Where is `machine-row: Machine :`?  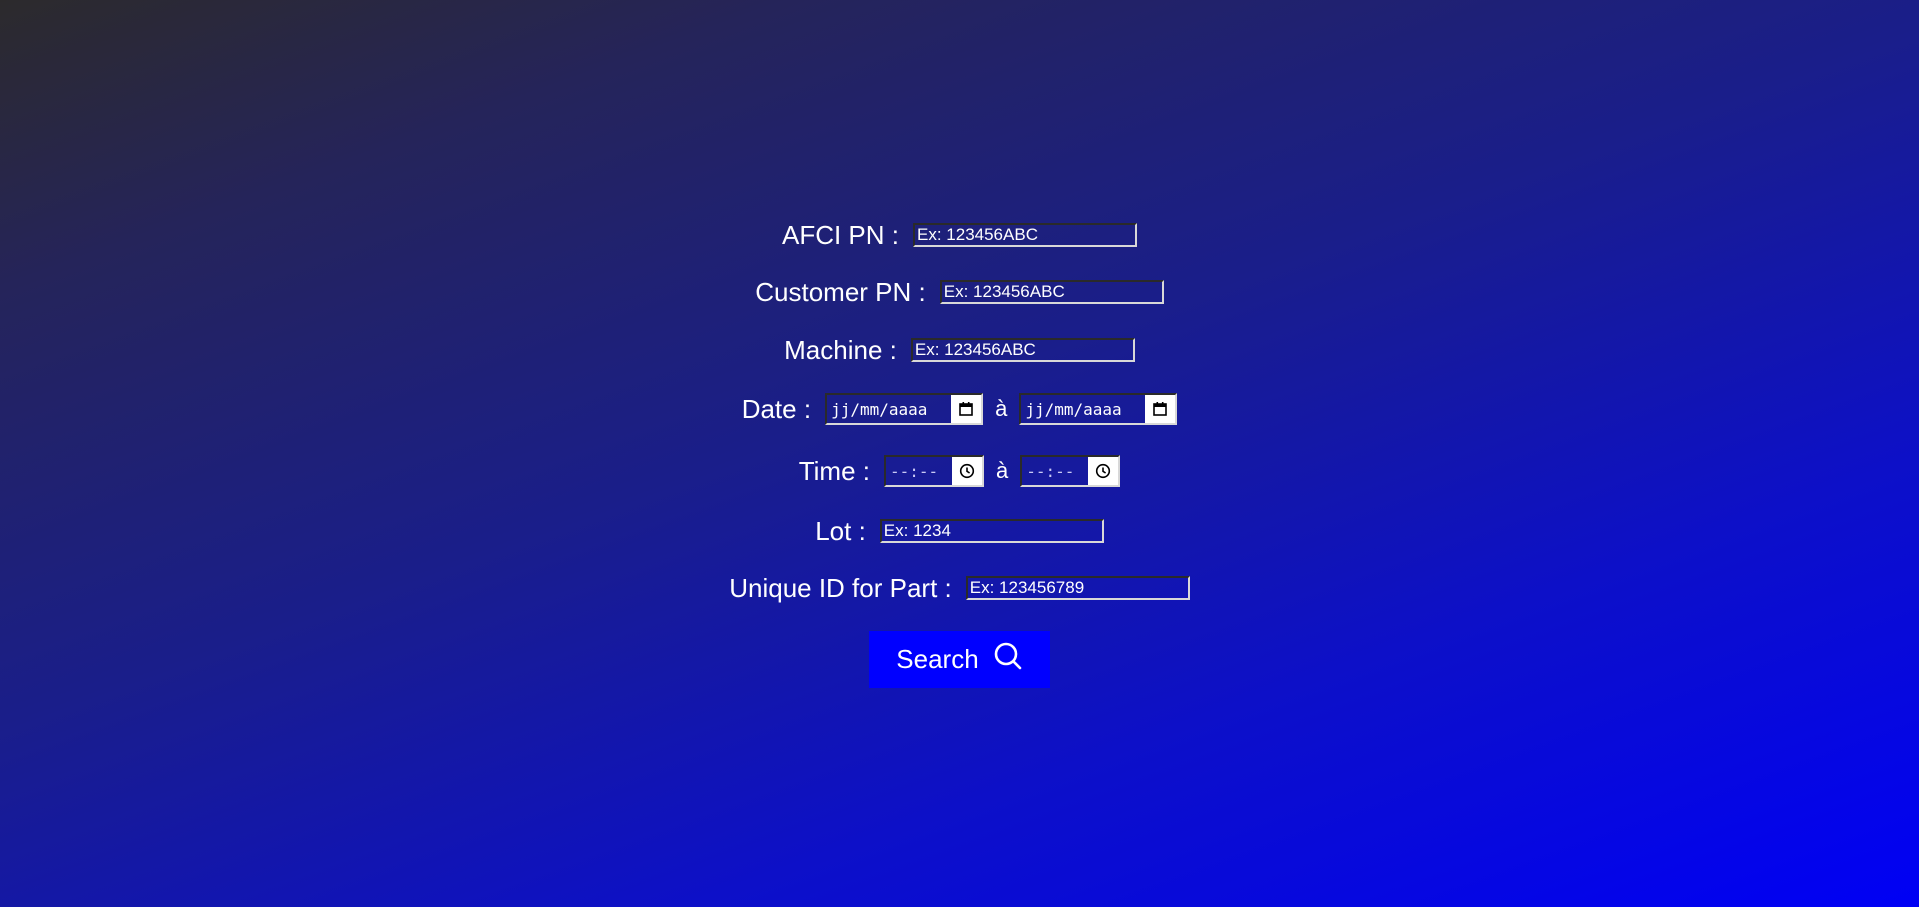 machine-row: Machine : is located at coordinates (959, 350).